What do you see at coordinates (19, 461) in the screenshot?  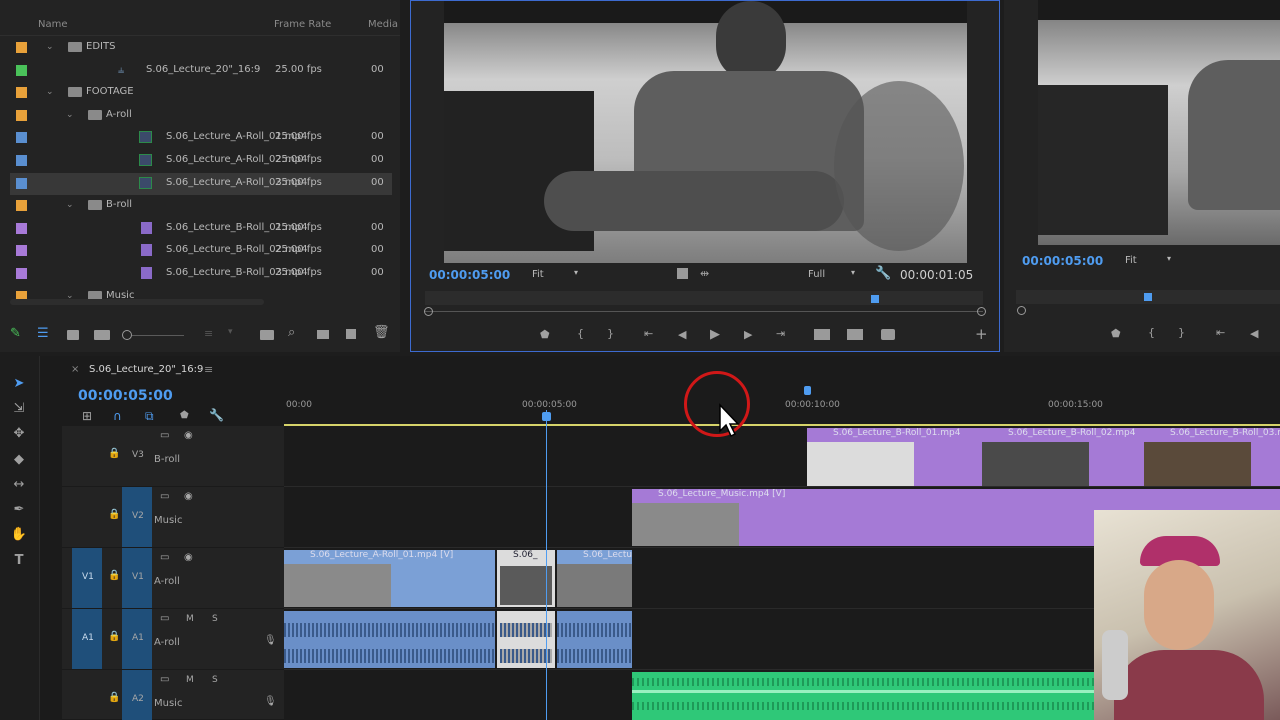 I see `razor-tool-icon: ◆` at bounding box center [19, 461].